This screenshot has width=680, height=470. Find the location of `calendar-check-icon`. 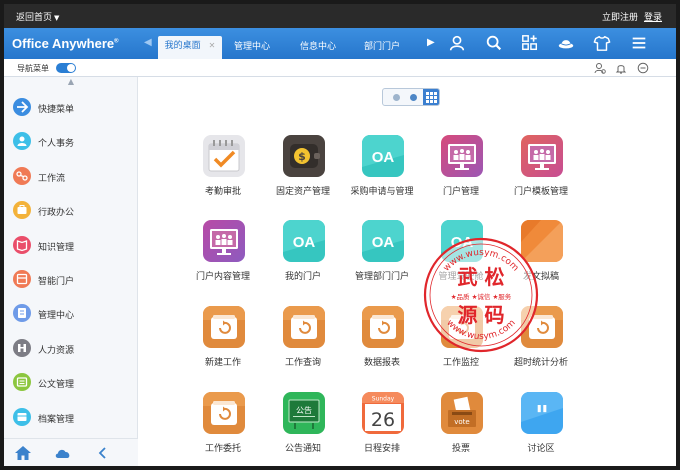

calendar-check-icon is located at coordinates (224, 156).